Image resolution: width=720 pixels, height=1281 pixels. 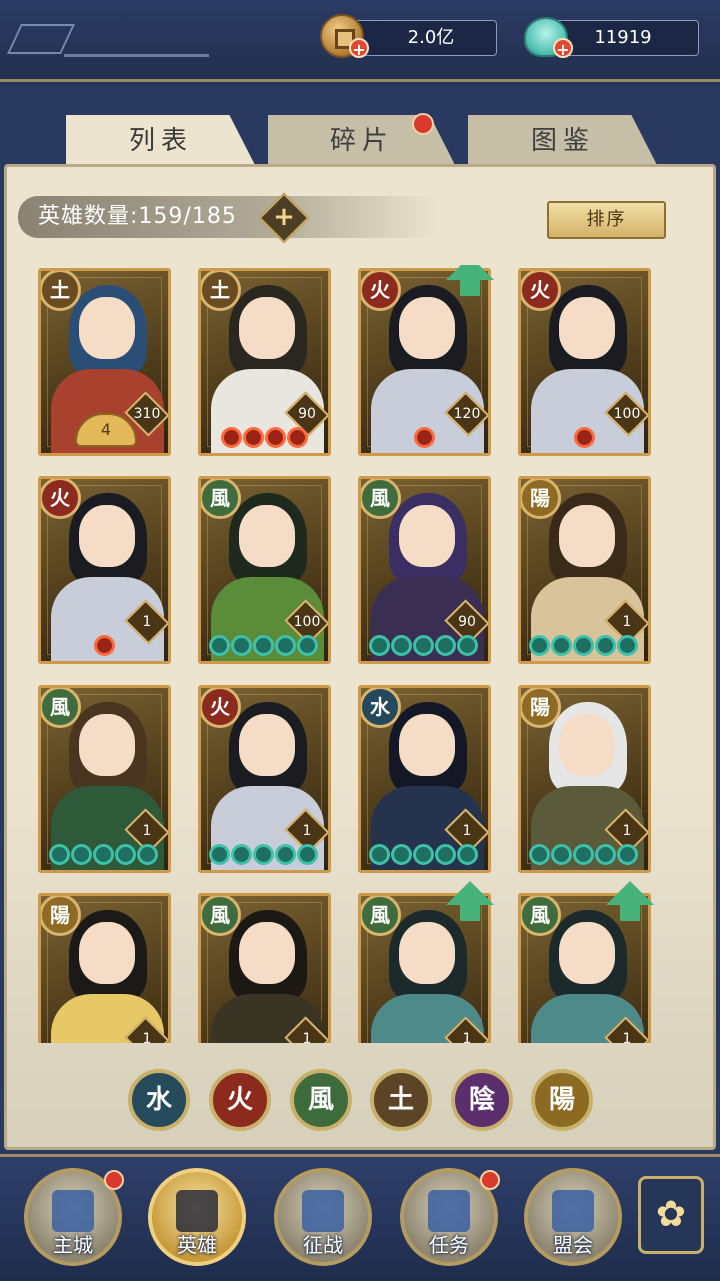 What do you see at coordinates (264, 570) in the screenshot?
I see `hero-card: 風 100` at bounding box center [264, 570].